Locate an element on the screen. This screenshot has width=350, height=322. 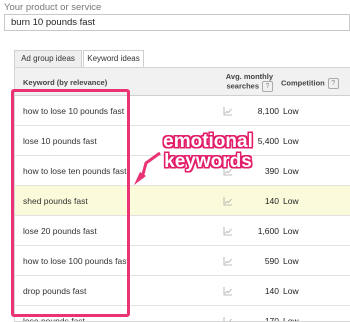
annotation-label: emotional keywords is located at coordinates (208, 152).